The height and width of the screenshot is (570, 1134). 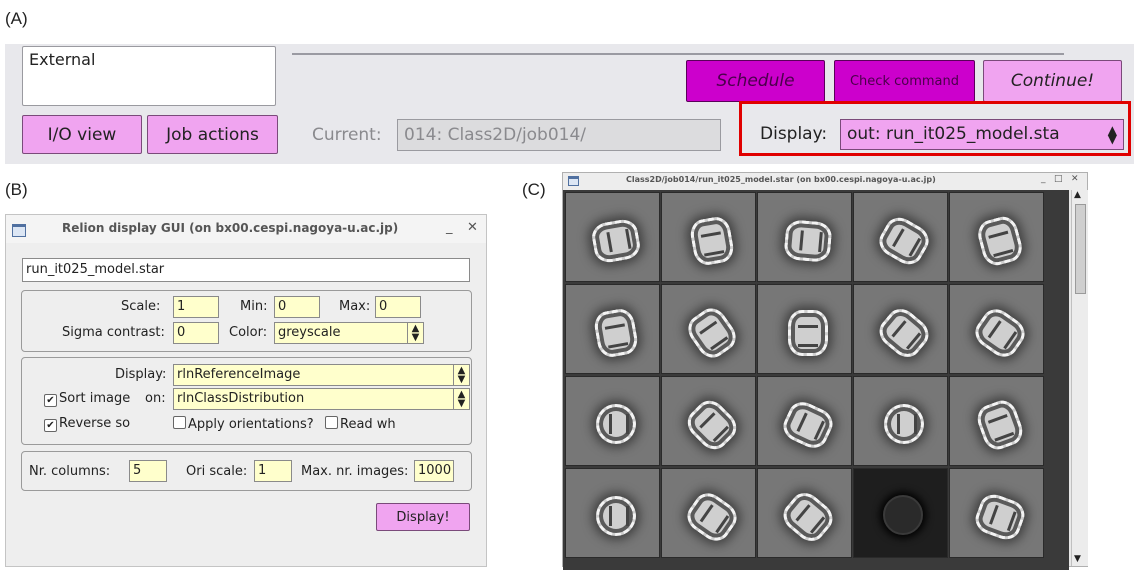 What do you see at coordinates (246, 270) in the screenshot?
I see `filename-field: run_it025_model.star` at bounding box center [246, 270].